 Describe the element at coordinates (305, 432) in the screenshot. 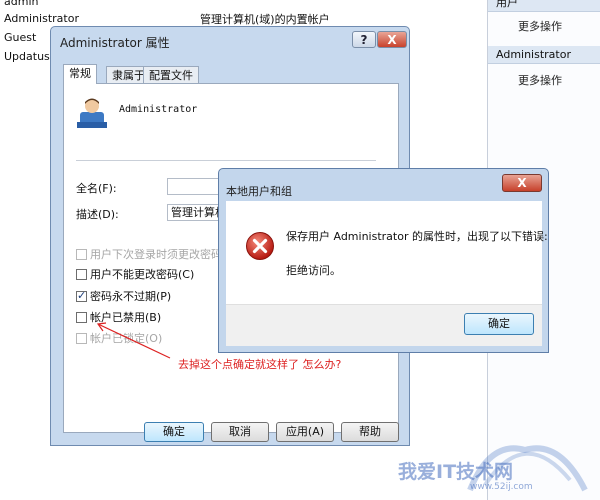

I see `apply-button: 应用(A)` at that location.